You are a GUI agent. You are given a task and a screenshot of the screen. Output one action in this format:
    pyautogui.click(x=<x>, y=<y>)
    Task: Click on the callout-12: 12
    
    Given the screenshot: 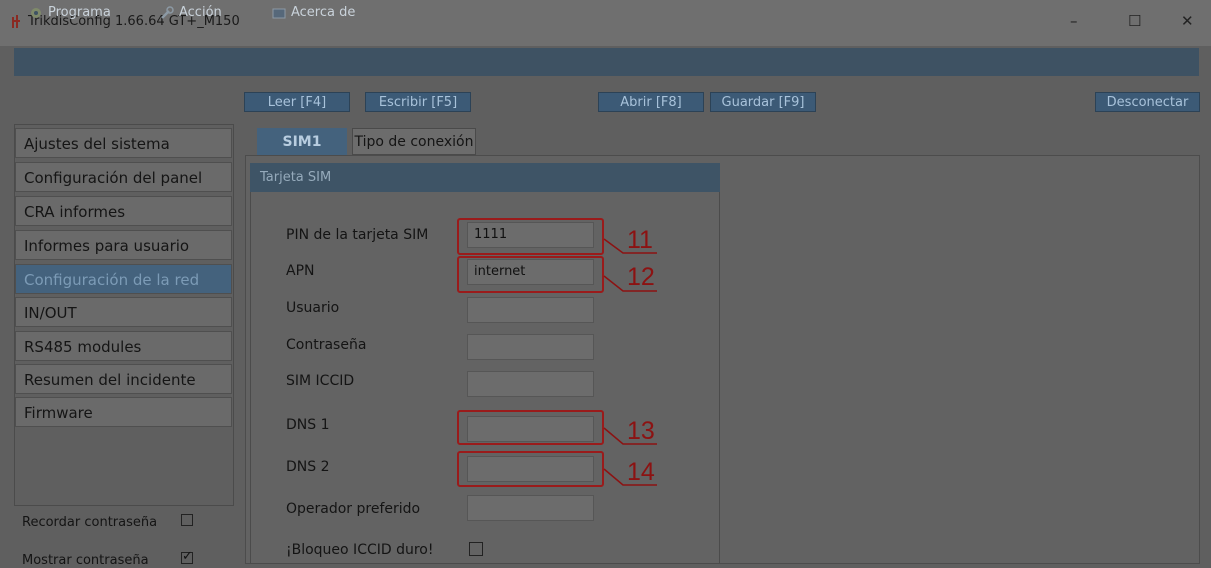 What is the action you would take?
    pyautogui.click(x=641, y=277)
    